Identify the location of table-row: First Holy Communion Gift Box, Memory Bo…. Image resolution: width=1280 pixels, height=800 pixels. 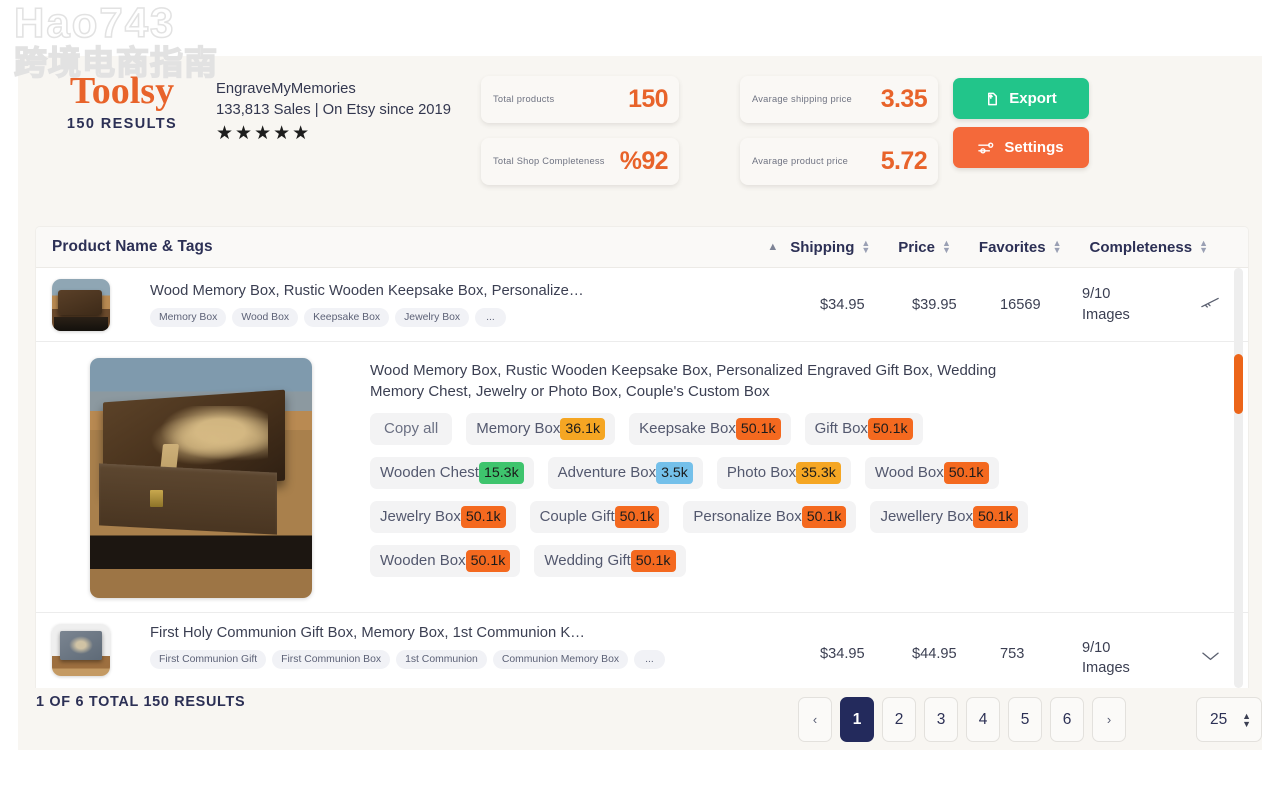
(642, 650).